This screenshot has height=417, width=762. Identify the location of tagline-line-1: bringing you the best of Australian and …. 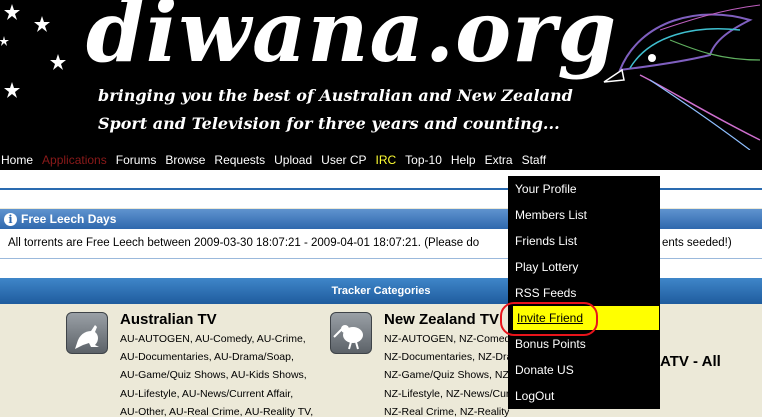
(335, 95).